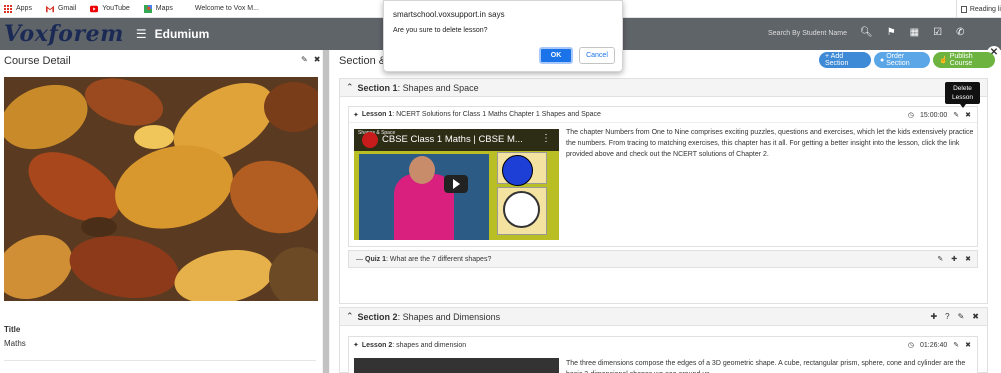 This screenshot has height=373, width=1001. What do you see at coordinates (438, 87) in the screenshot?
I see `section-name: : Shapes and Space` at bounding box center [438, 87].